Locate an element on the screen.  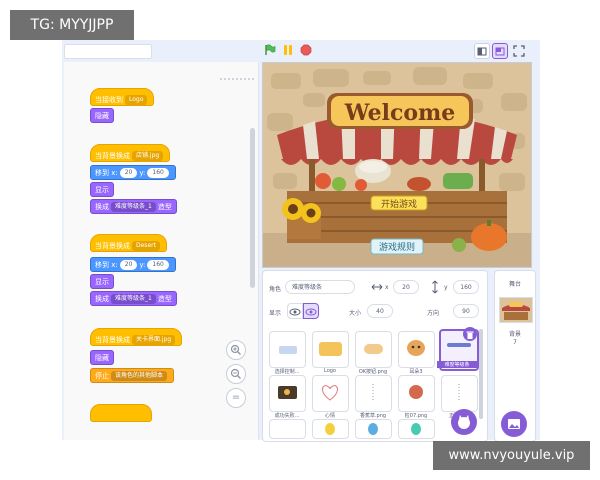
zoom-in-icon is located at coordinates (235, 349).